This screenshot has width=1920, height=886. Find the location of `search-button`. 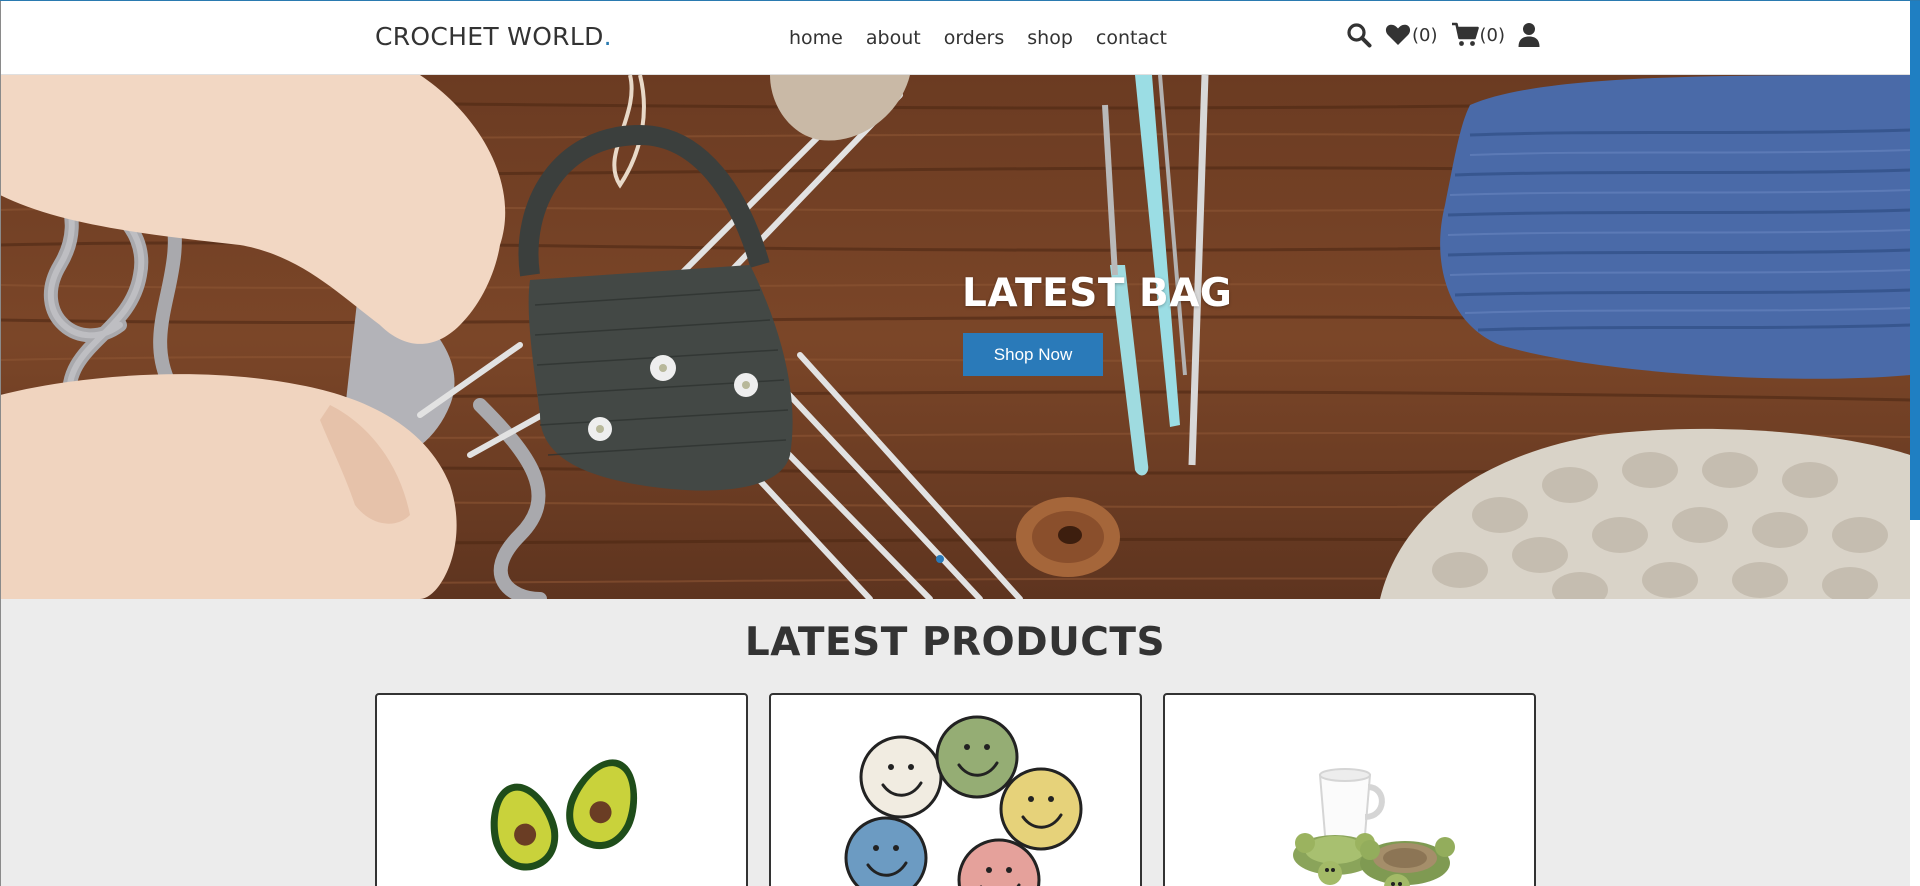

search-button is located at coordinates (1359, 35).